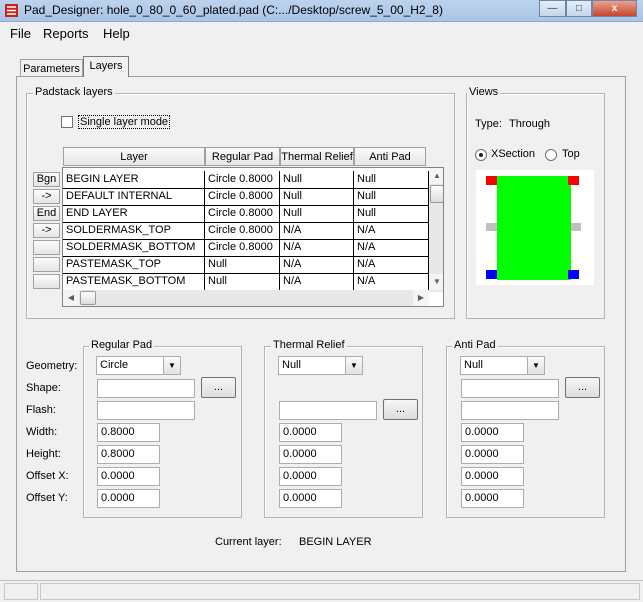  Describe the element at coordinates (67, 122) in the screenshot. I see `single-layer-mode-checkbox` at that location.